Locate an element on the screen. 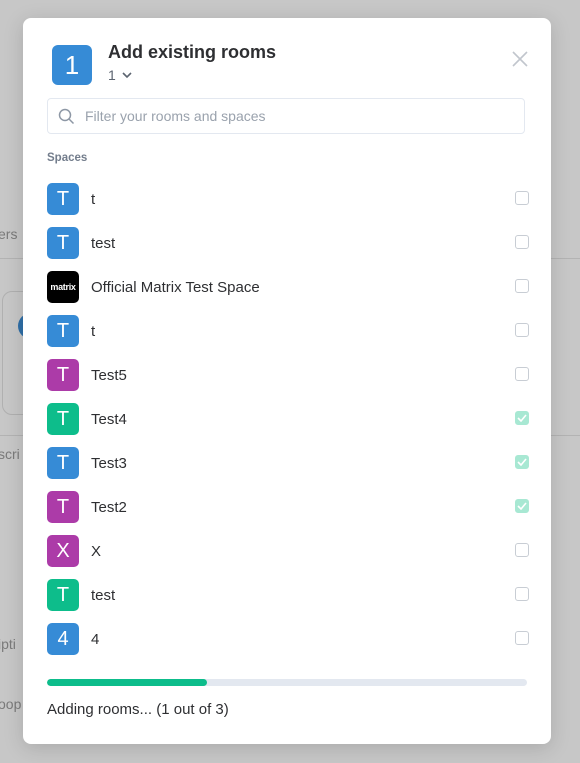 The image size is (580, 763). room-row: 44 is located at coordinates (288, 639).